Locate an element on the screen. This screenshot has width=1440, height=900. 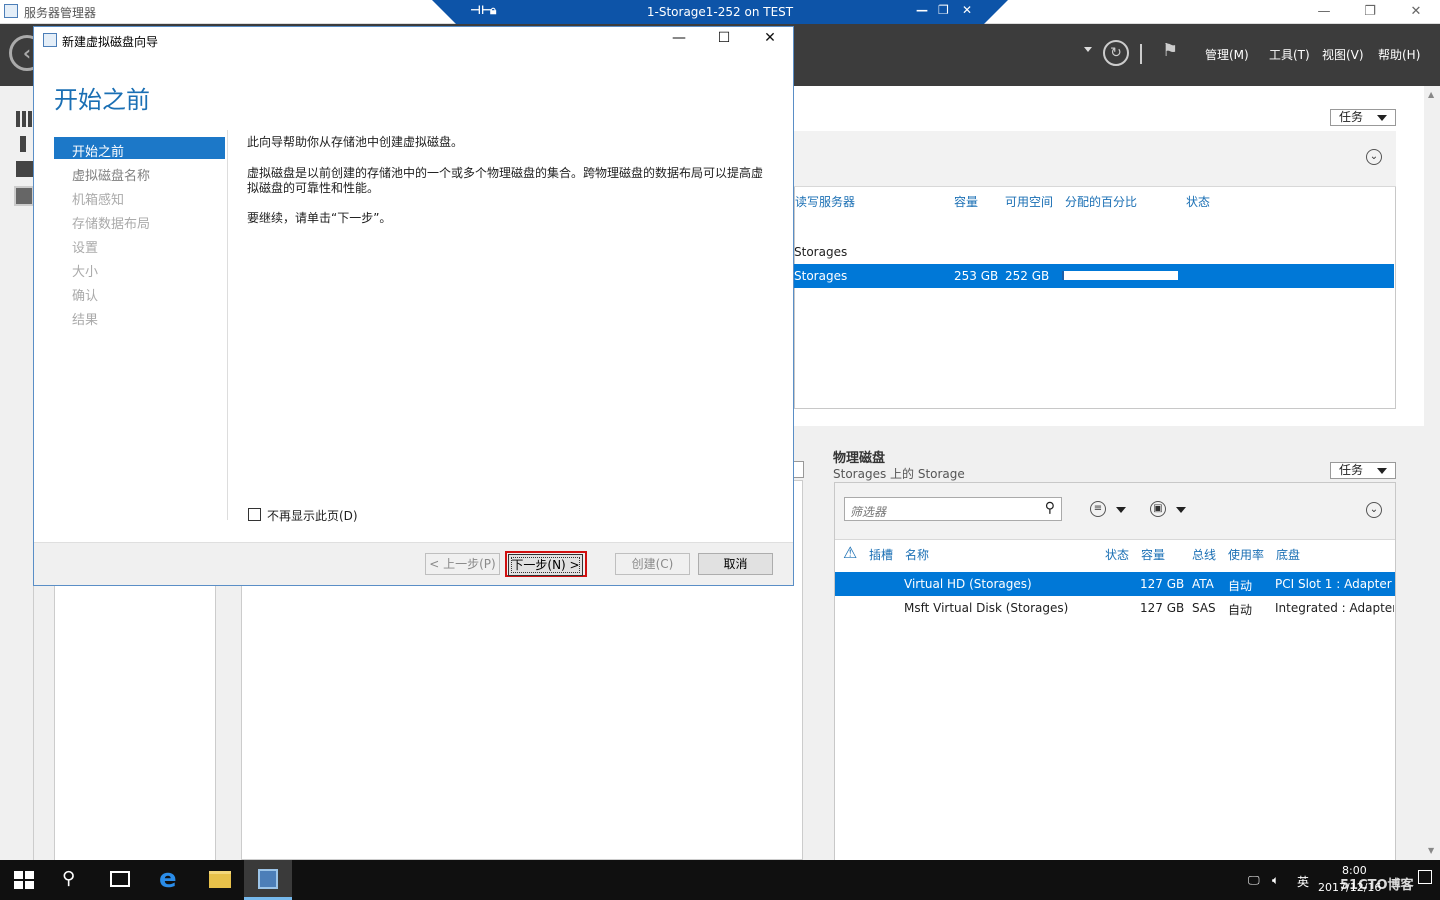
search-icon: ⚲ is located at coordinates (1050, 508).